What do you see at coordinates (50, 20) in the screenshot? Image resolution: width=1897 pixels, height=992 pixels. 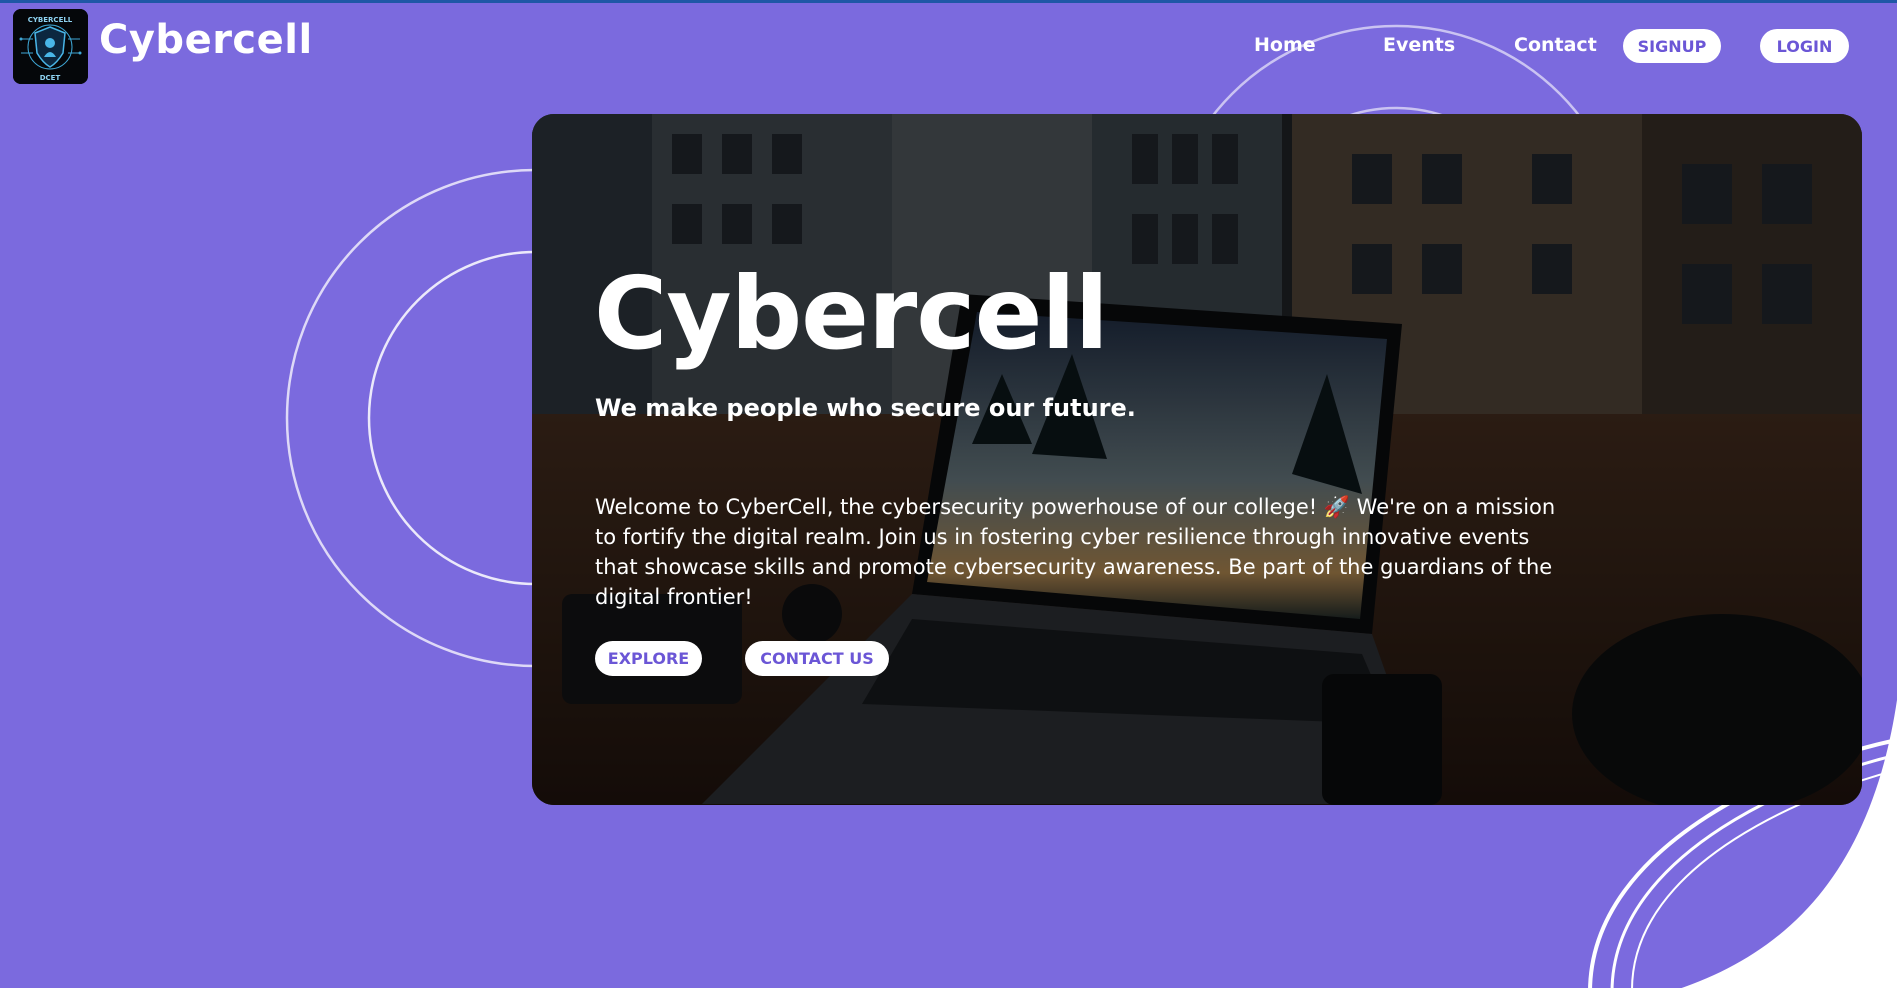 I see `svg-text: CYBERCELL` at bounding box center [50, 20].